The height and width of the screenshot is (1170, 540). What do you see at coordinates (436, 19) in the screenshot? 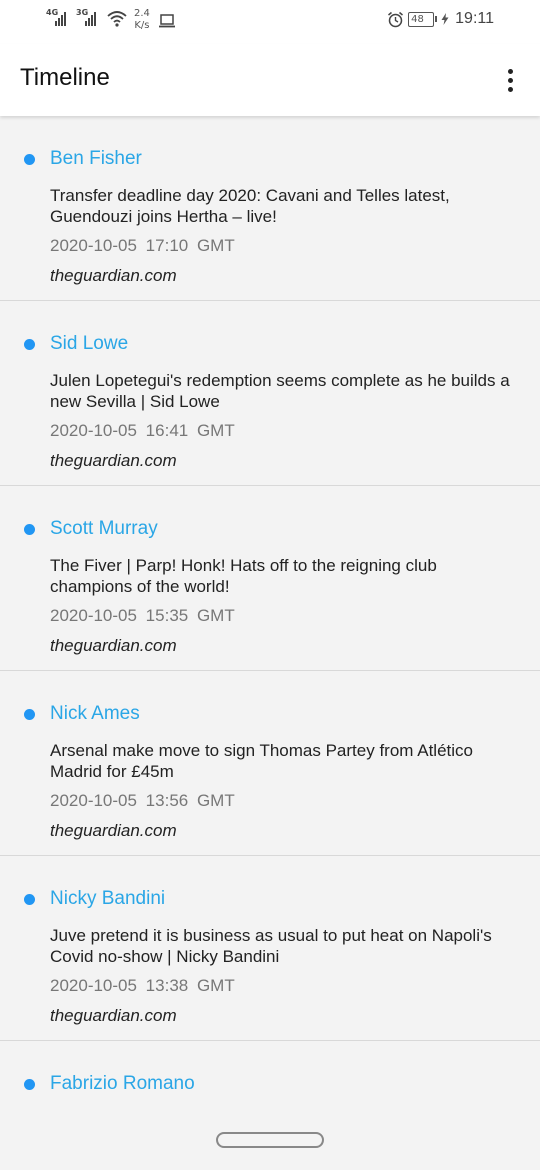
I see `battery-tip` at bounding box center [436, 19].